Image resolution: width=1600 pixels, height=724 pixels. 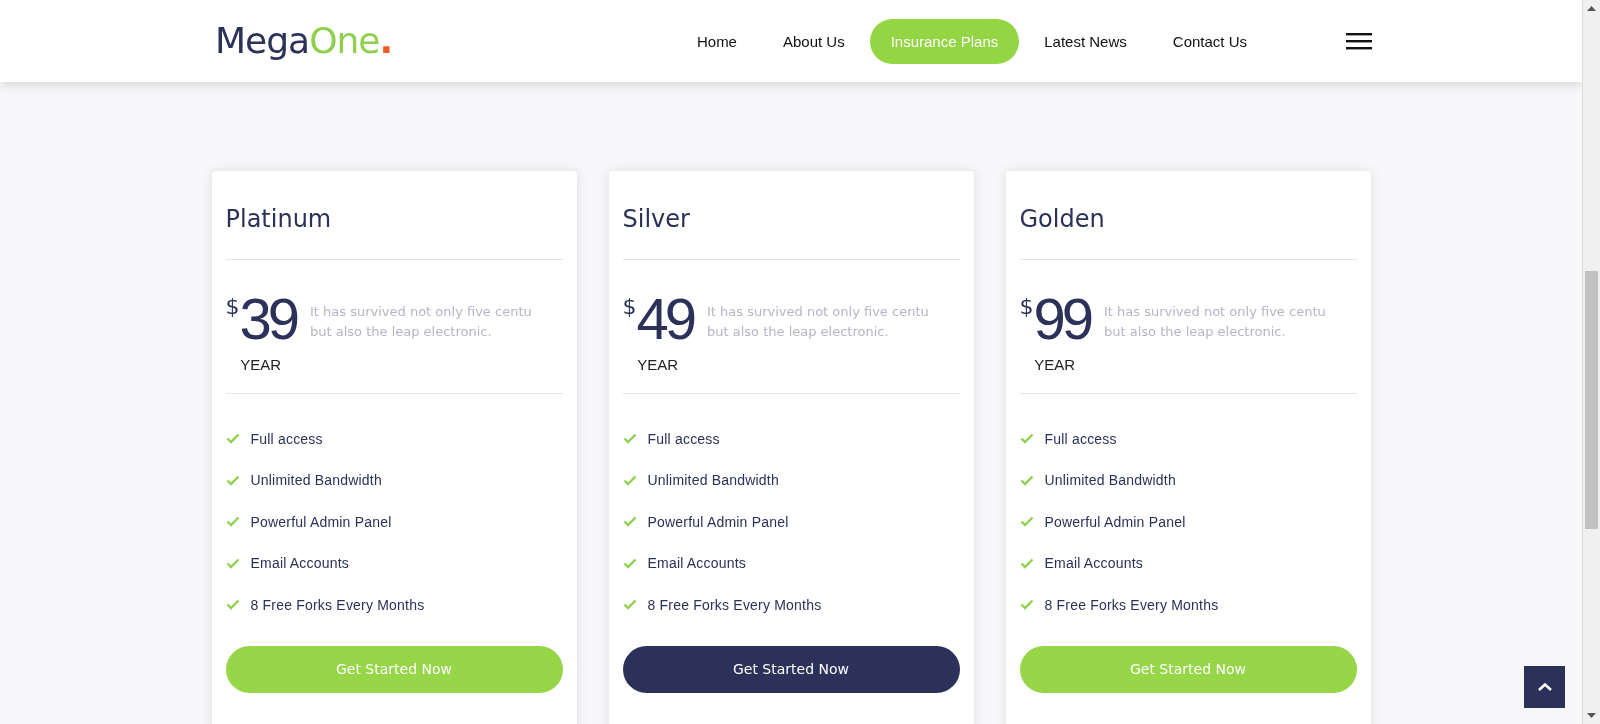 I want to click on price: 39, so click(x=267, y=319).